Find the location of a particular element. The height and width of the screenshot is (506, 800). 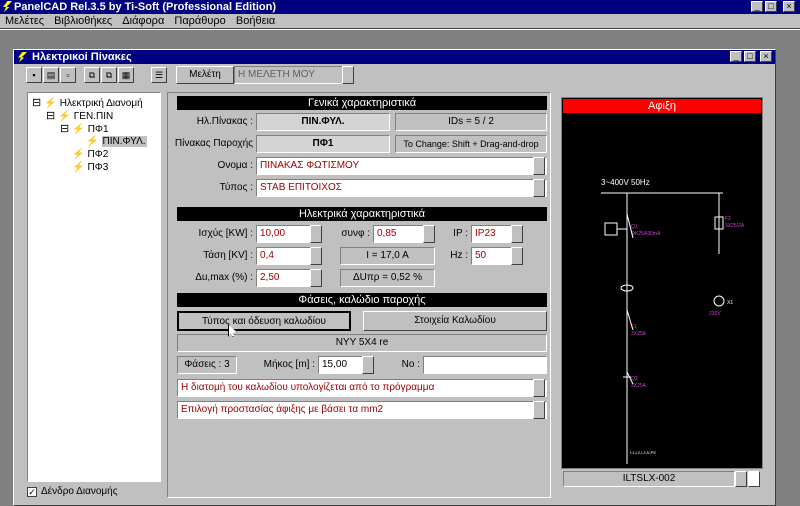

list-icon: ☰ is located at coordinates (159, 75).